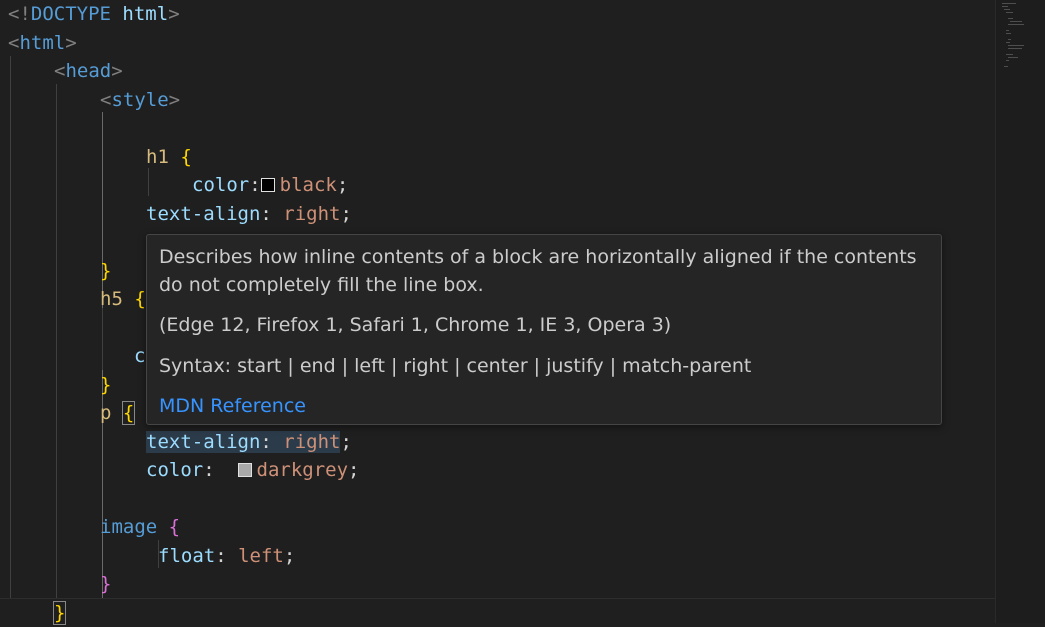  What do you see at coordinates (106, 413) in the screenshot?
I see `code-token: p` at bounding box center [106, 413].